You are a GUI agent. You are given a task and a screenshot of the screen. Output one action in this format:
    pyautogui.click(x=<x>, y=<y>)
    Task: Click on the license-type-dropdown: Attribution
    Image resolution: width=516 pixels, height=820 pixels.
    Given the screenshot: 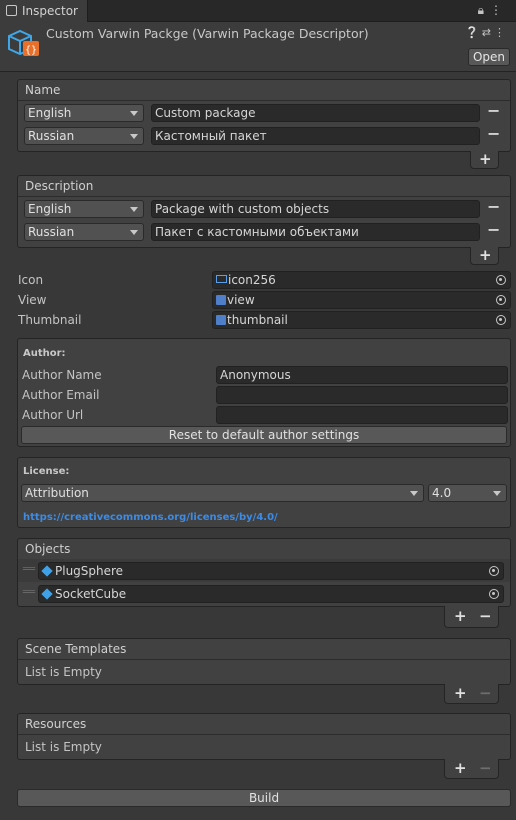 What is the action you would take?
    pyautogui.click(x=222, y=493)
    